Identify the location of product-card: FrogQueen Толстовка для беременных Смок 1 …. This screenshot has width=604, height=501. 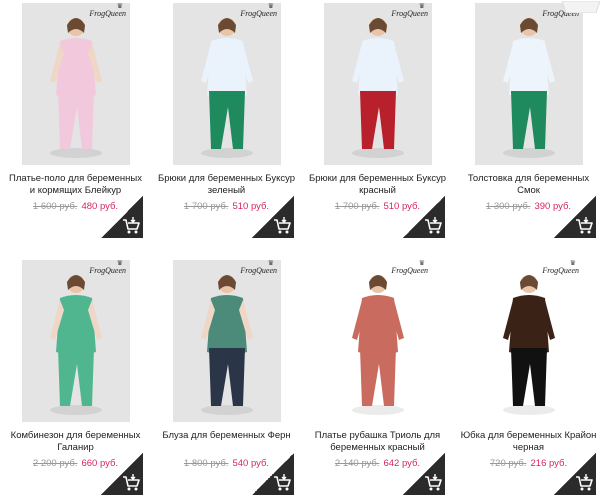
(528, 122).